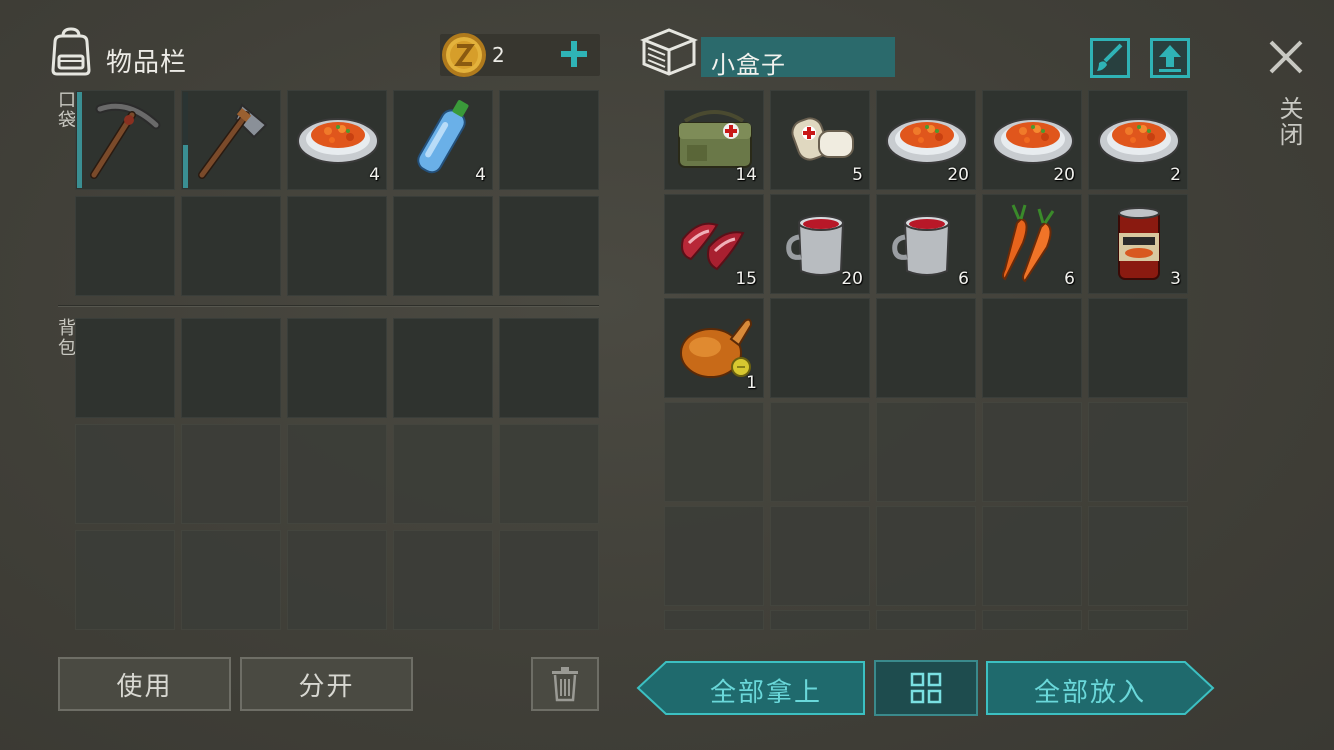 This screenshot has height=750, width=1334. Describe the element at coordinates (857, 175) in the screenshot. I see `item-count: 5` at that location.